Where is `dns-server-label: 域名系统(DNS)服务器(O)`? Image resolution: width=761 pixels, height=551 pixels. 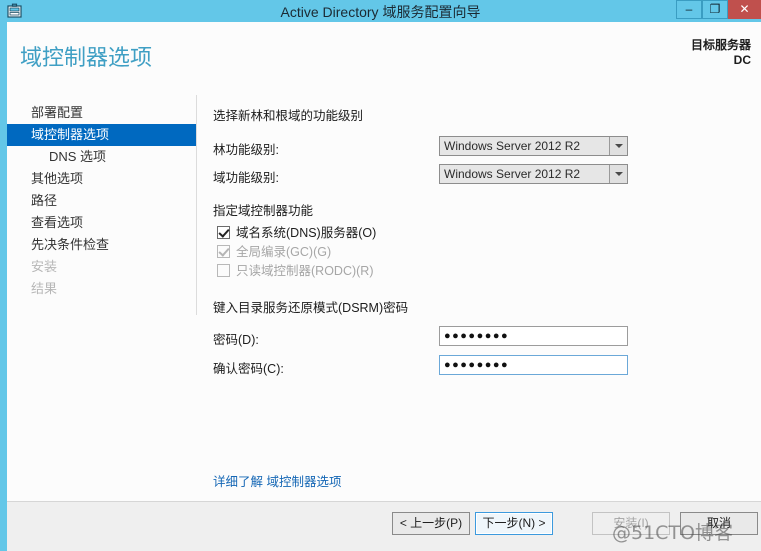 dns-server-label: 域名系统(DNS)服务器(O) is located at coordinates (306, 233).